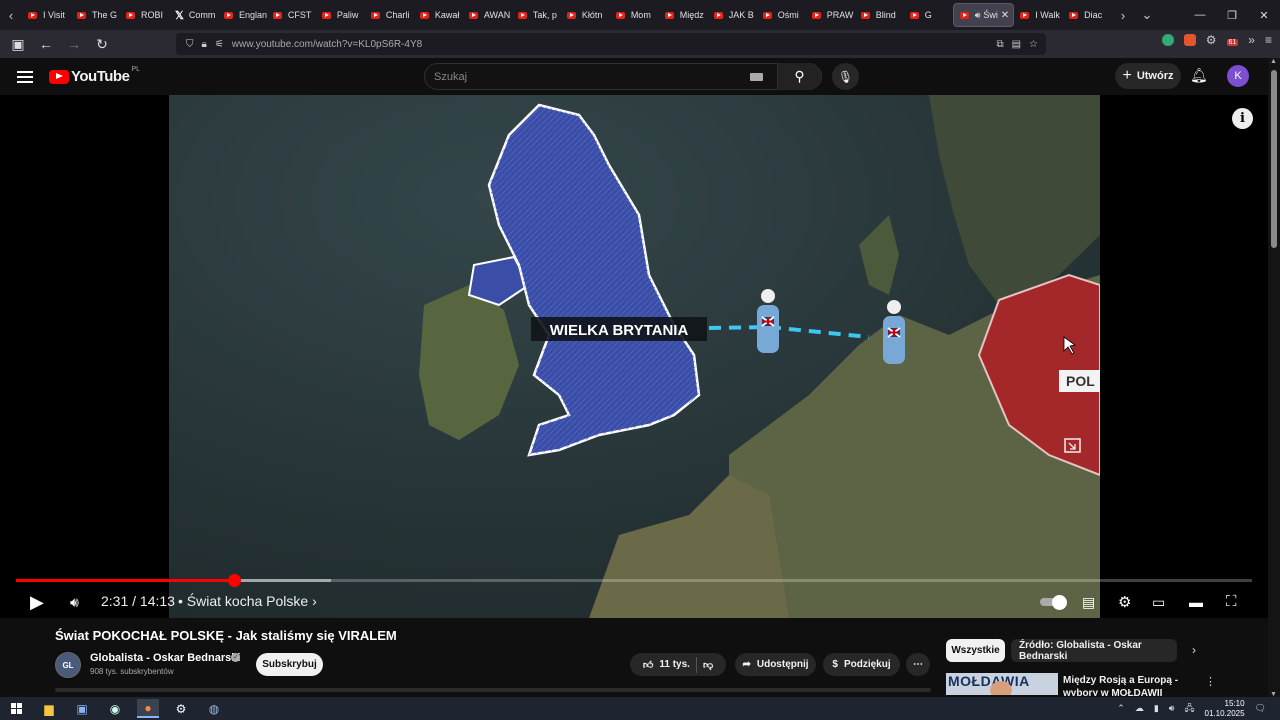 This screenshot has width=1280, height=720. I want to click on like-button: 👍︎ 11 tys., so click(666, 665).